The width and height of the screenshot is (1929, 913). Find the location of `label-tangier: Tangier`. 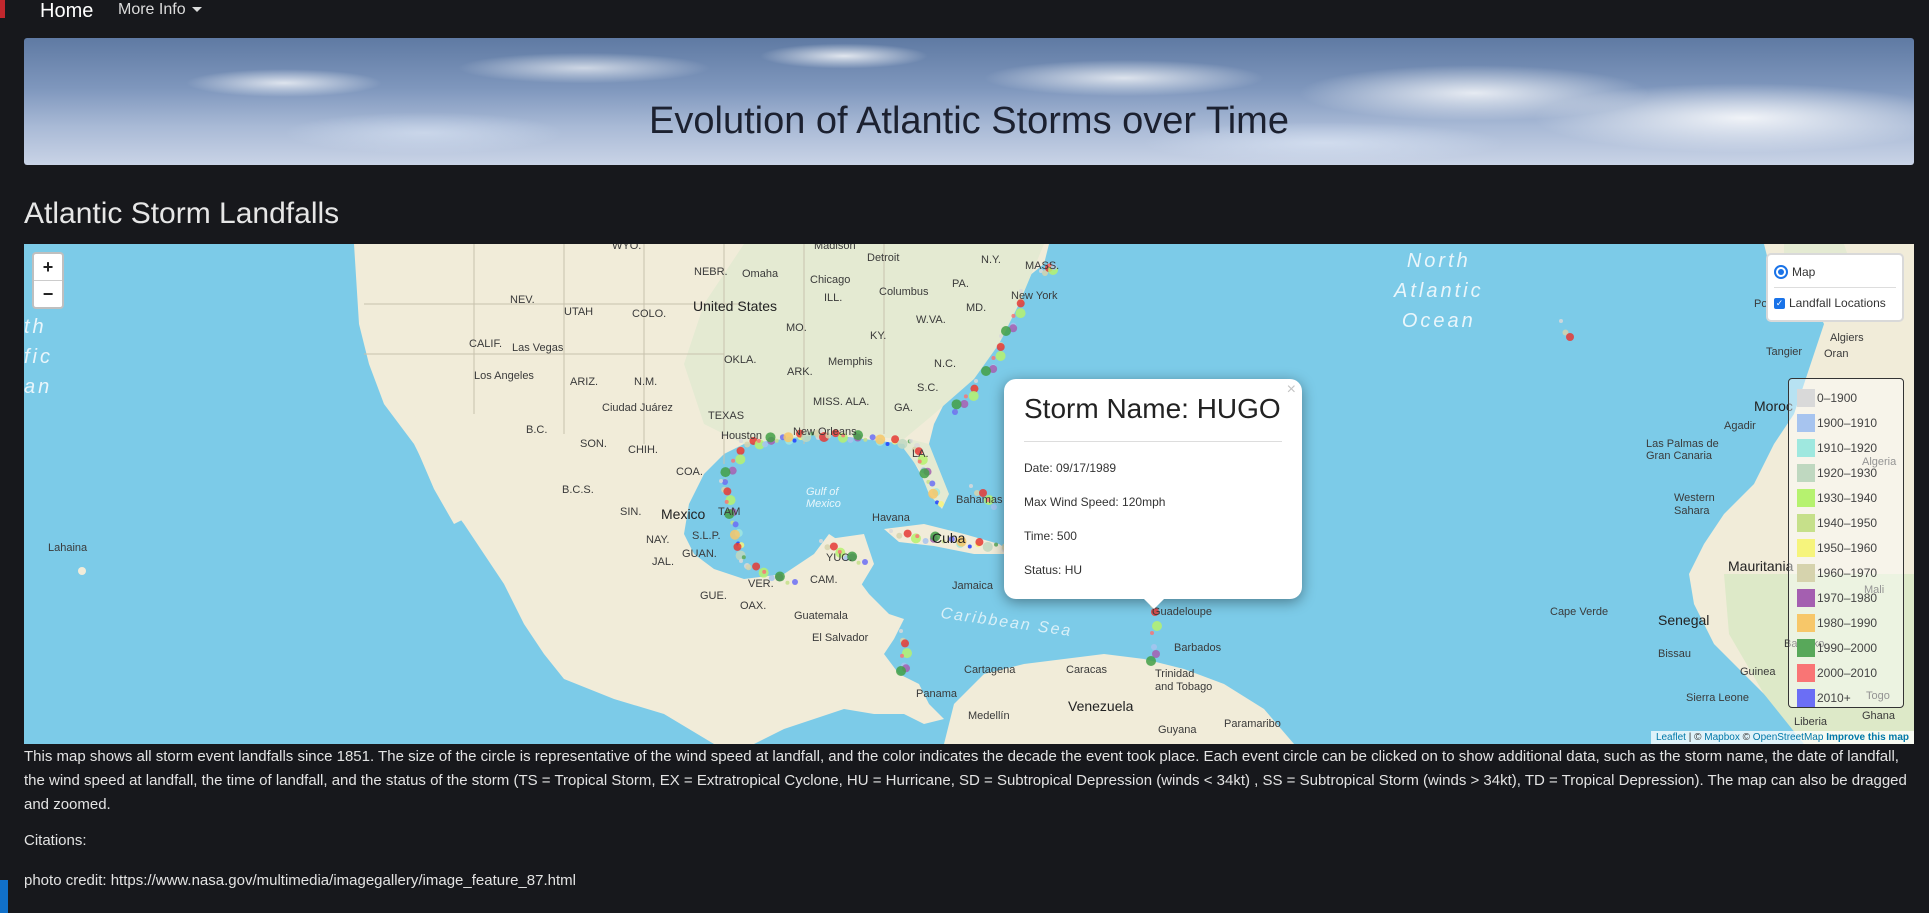

label-tangier: Tangier is located at coordinates (1784, 352).